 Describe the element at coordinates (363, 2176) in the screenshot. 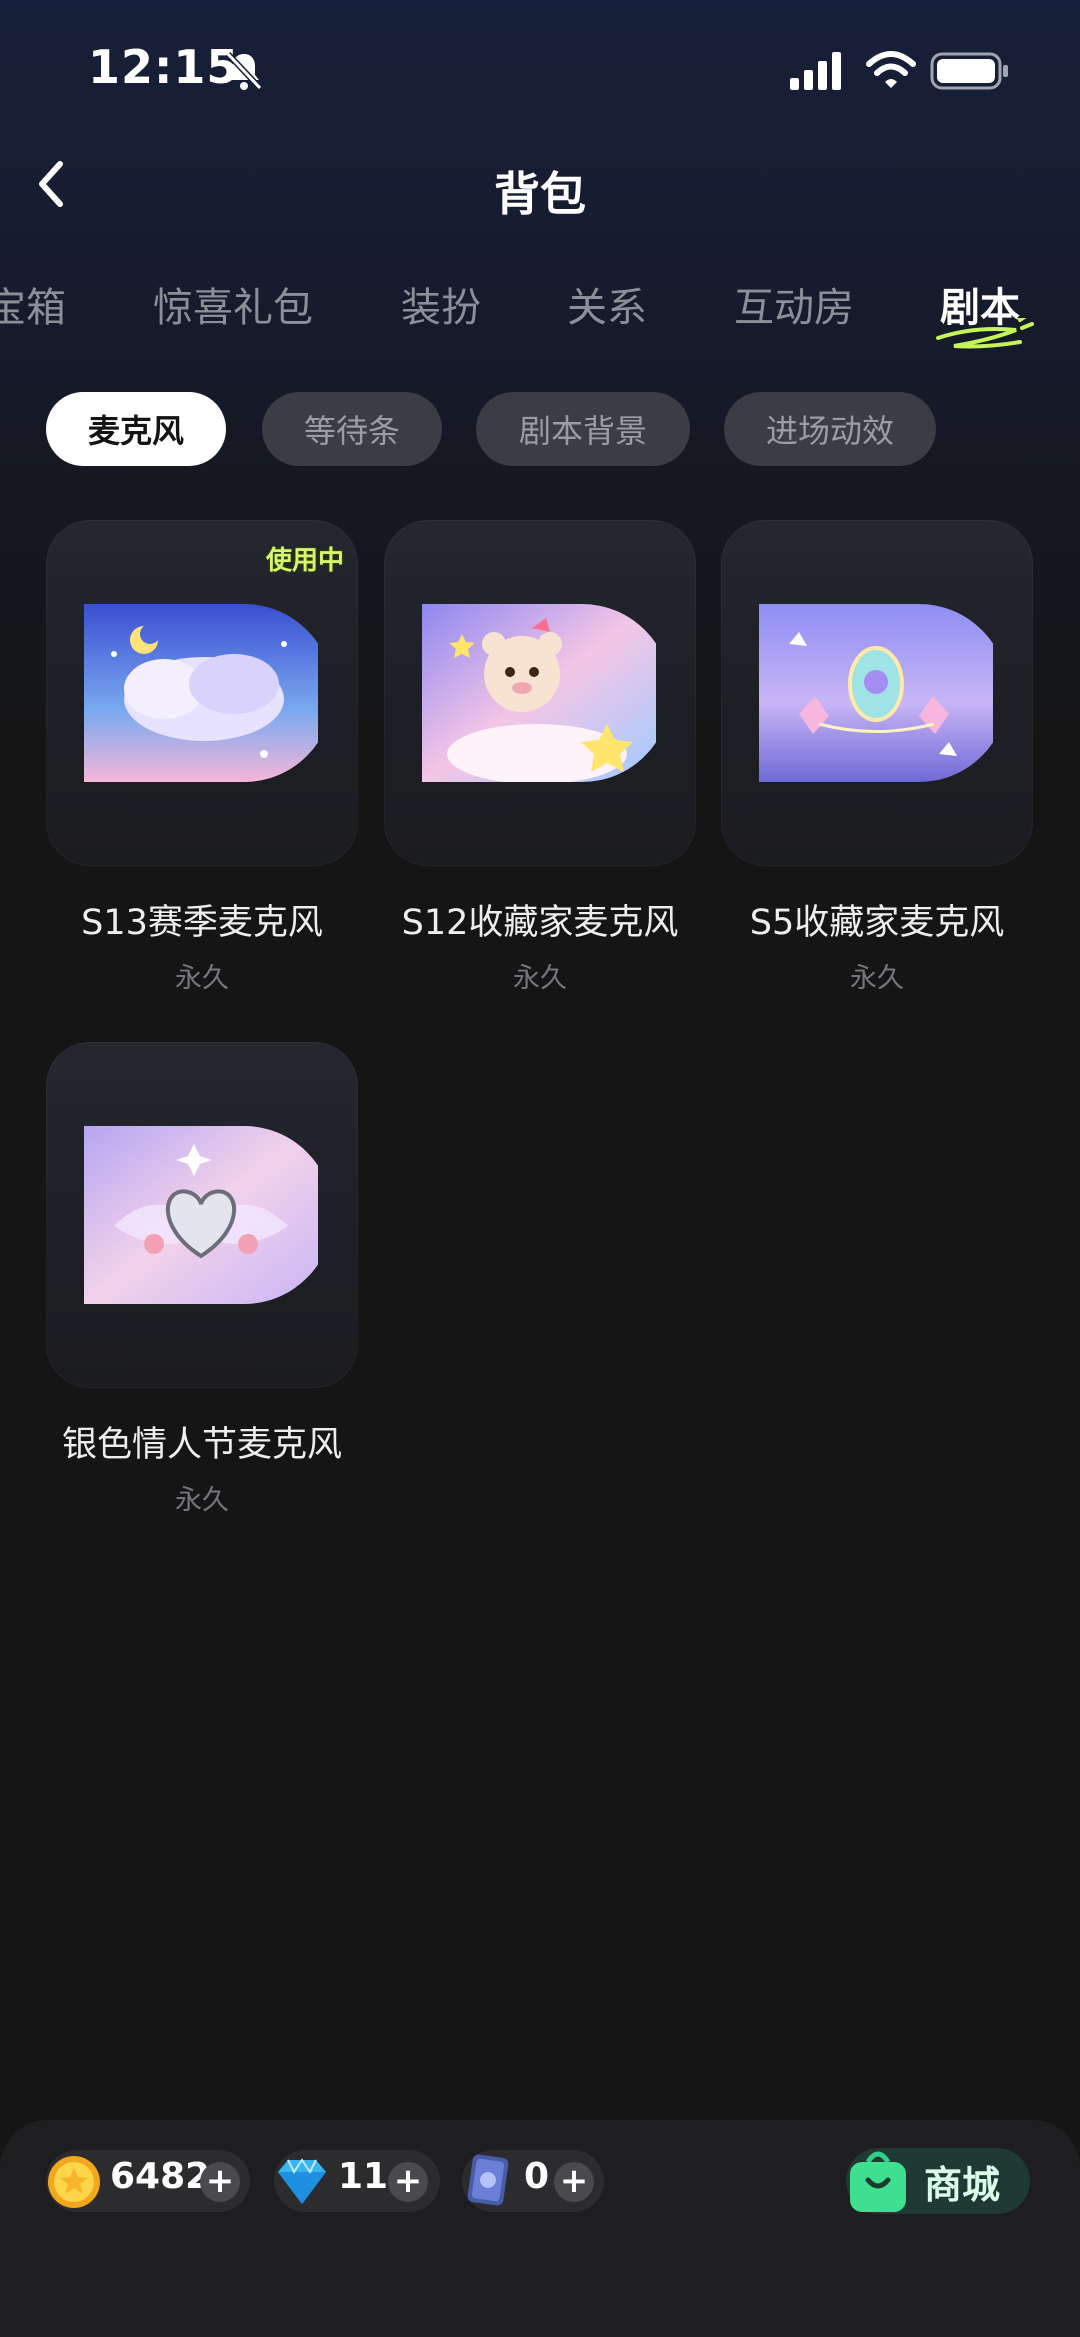

I see `diamond-amount: 11` at that location.